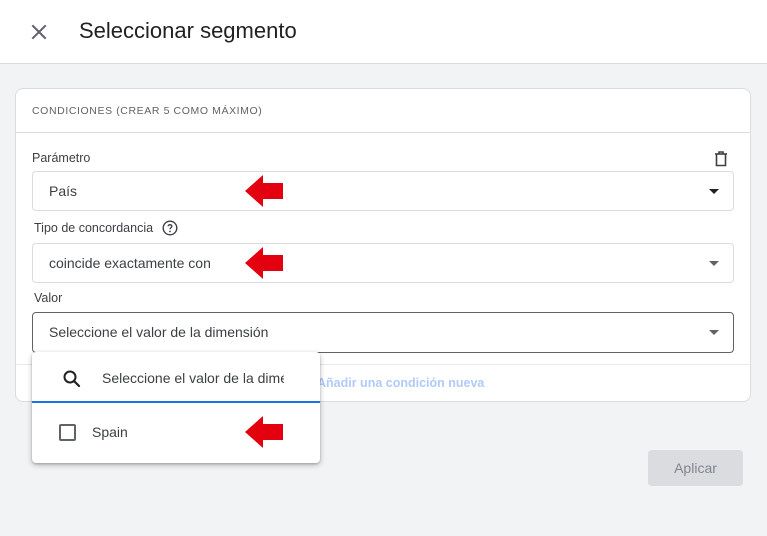 This screenshot has width=767, height=536. I want to click on trash-icon, so click(721, 159).